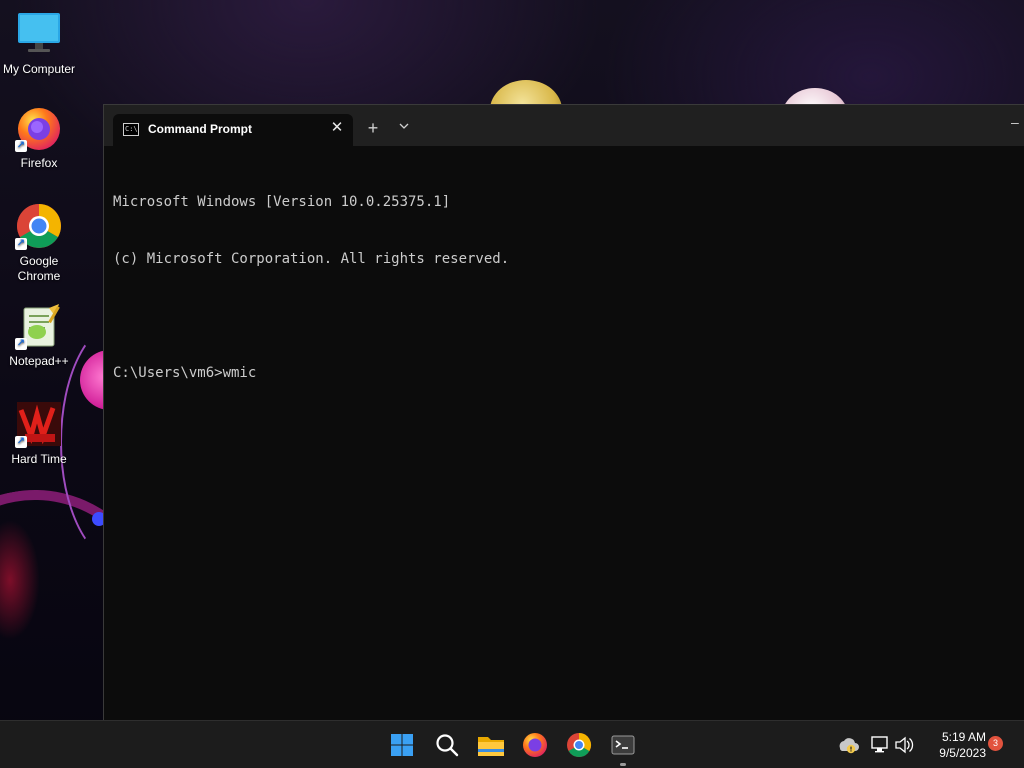 Image resolution: width=1024 pixels, height=768 pixels. What do you see at coordinates (39, 326) in the screenshot?
I see `notepad-plus-plus-icon: ↗` at bounding box center [39, 326].